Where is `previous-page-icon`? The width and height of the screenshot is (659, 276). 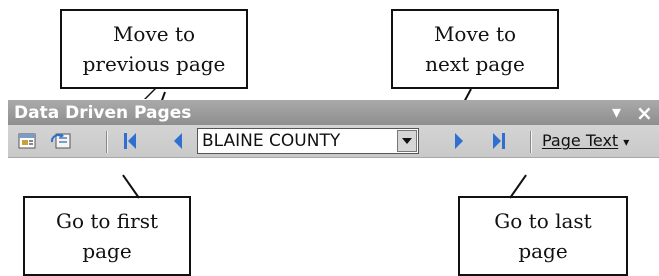
previous-page-icon is located at coordinates (178, 141).